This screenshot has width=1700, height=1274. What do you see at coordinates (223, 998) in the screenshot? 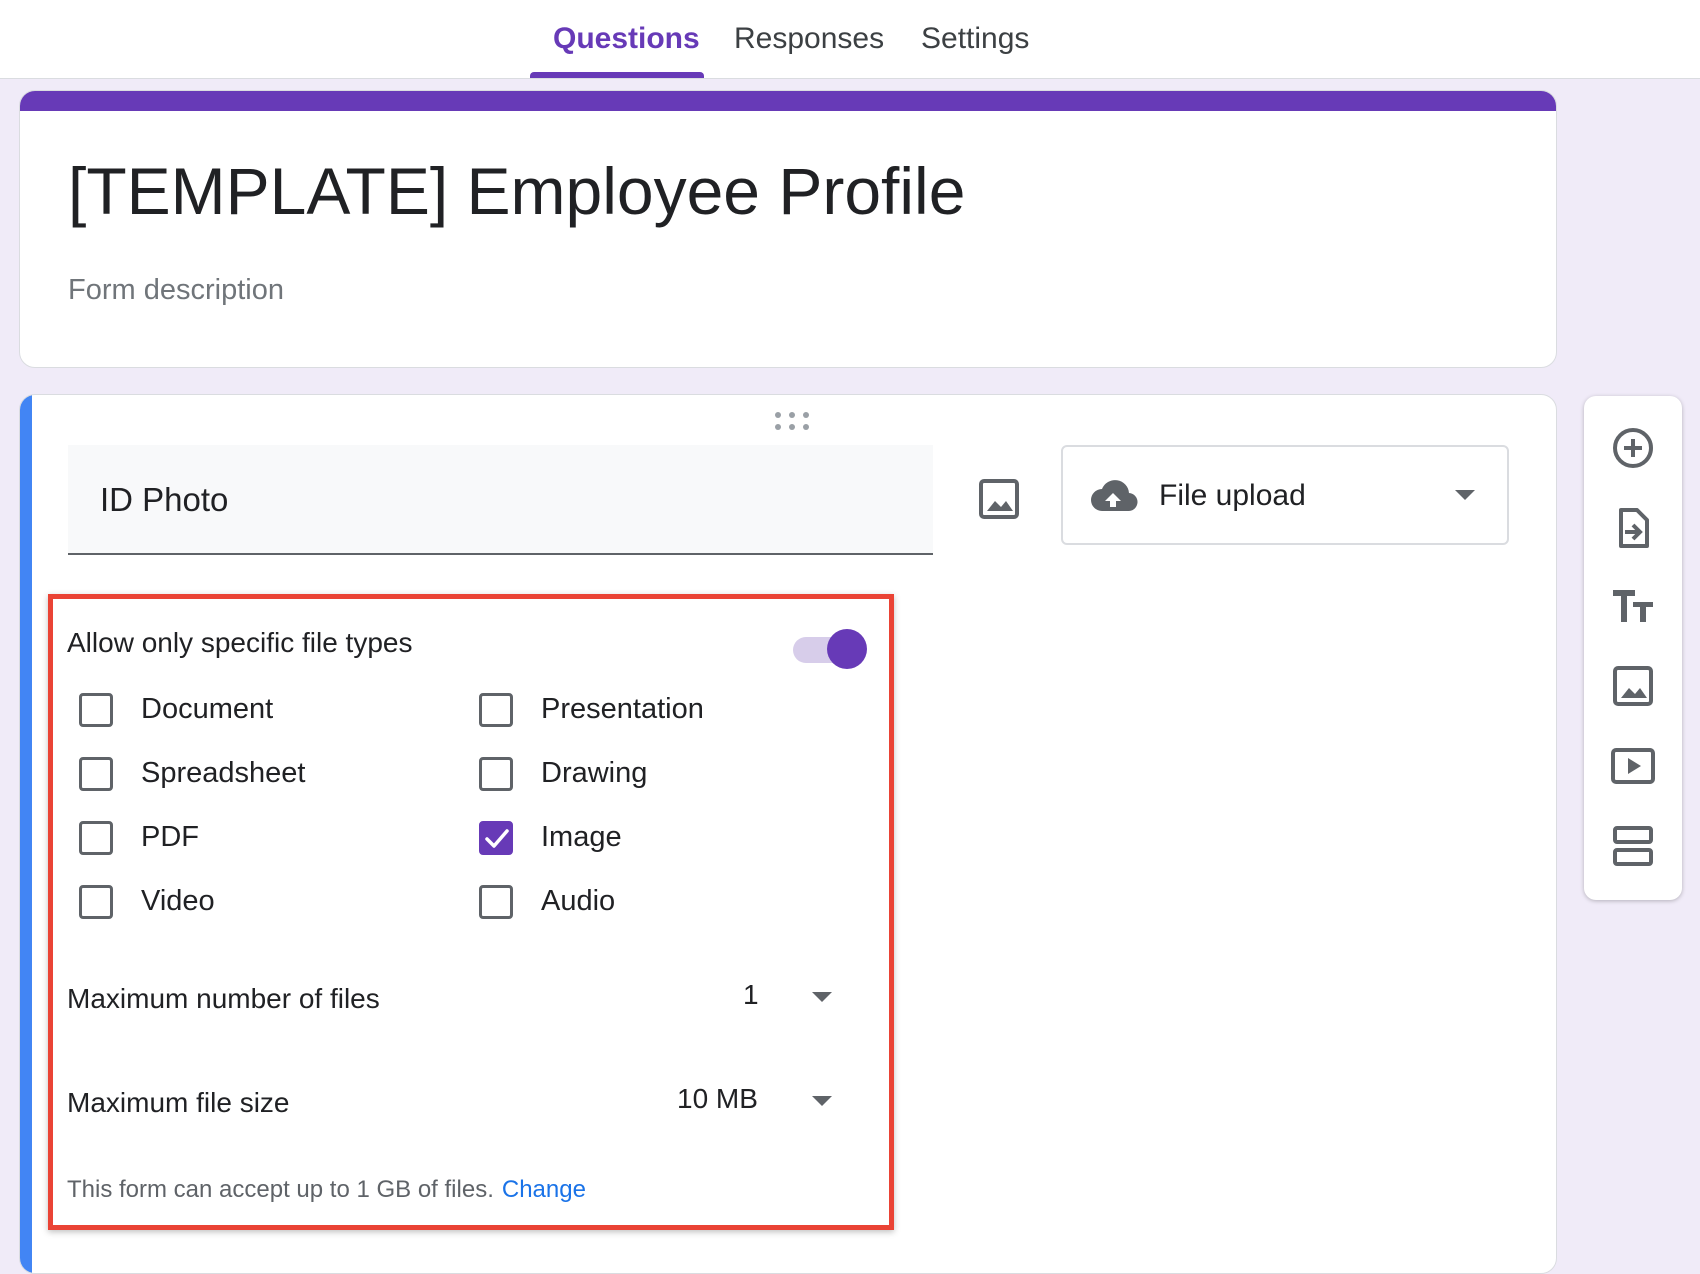
I see `max-files-label: Maximum number of files` at bounding box center [223, 998].